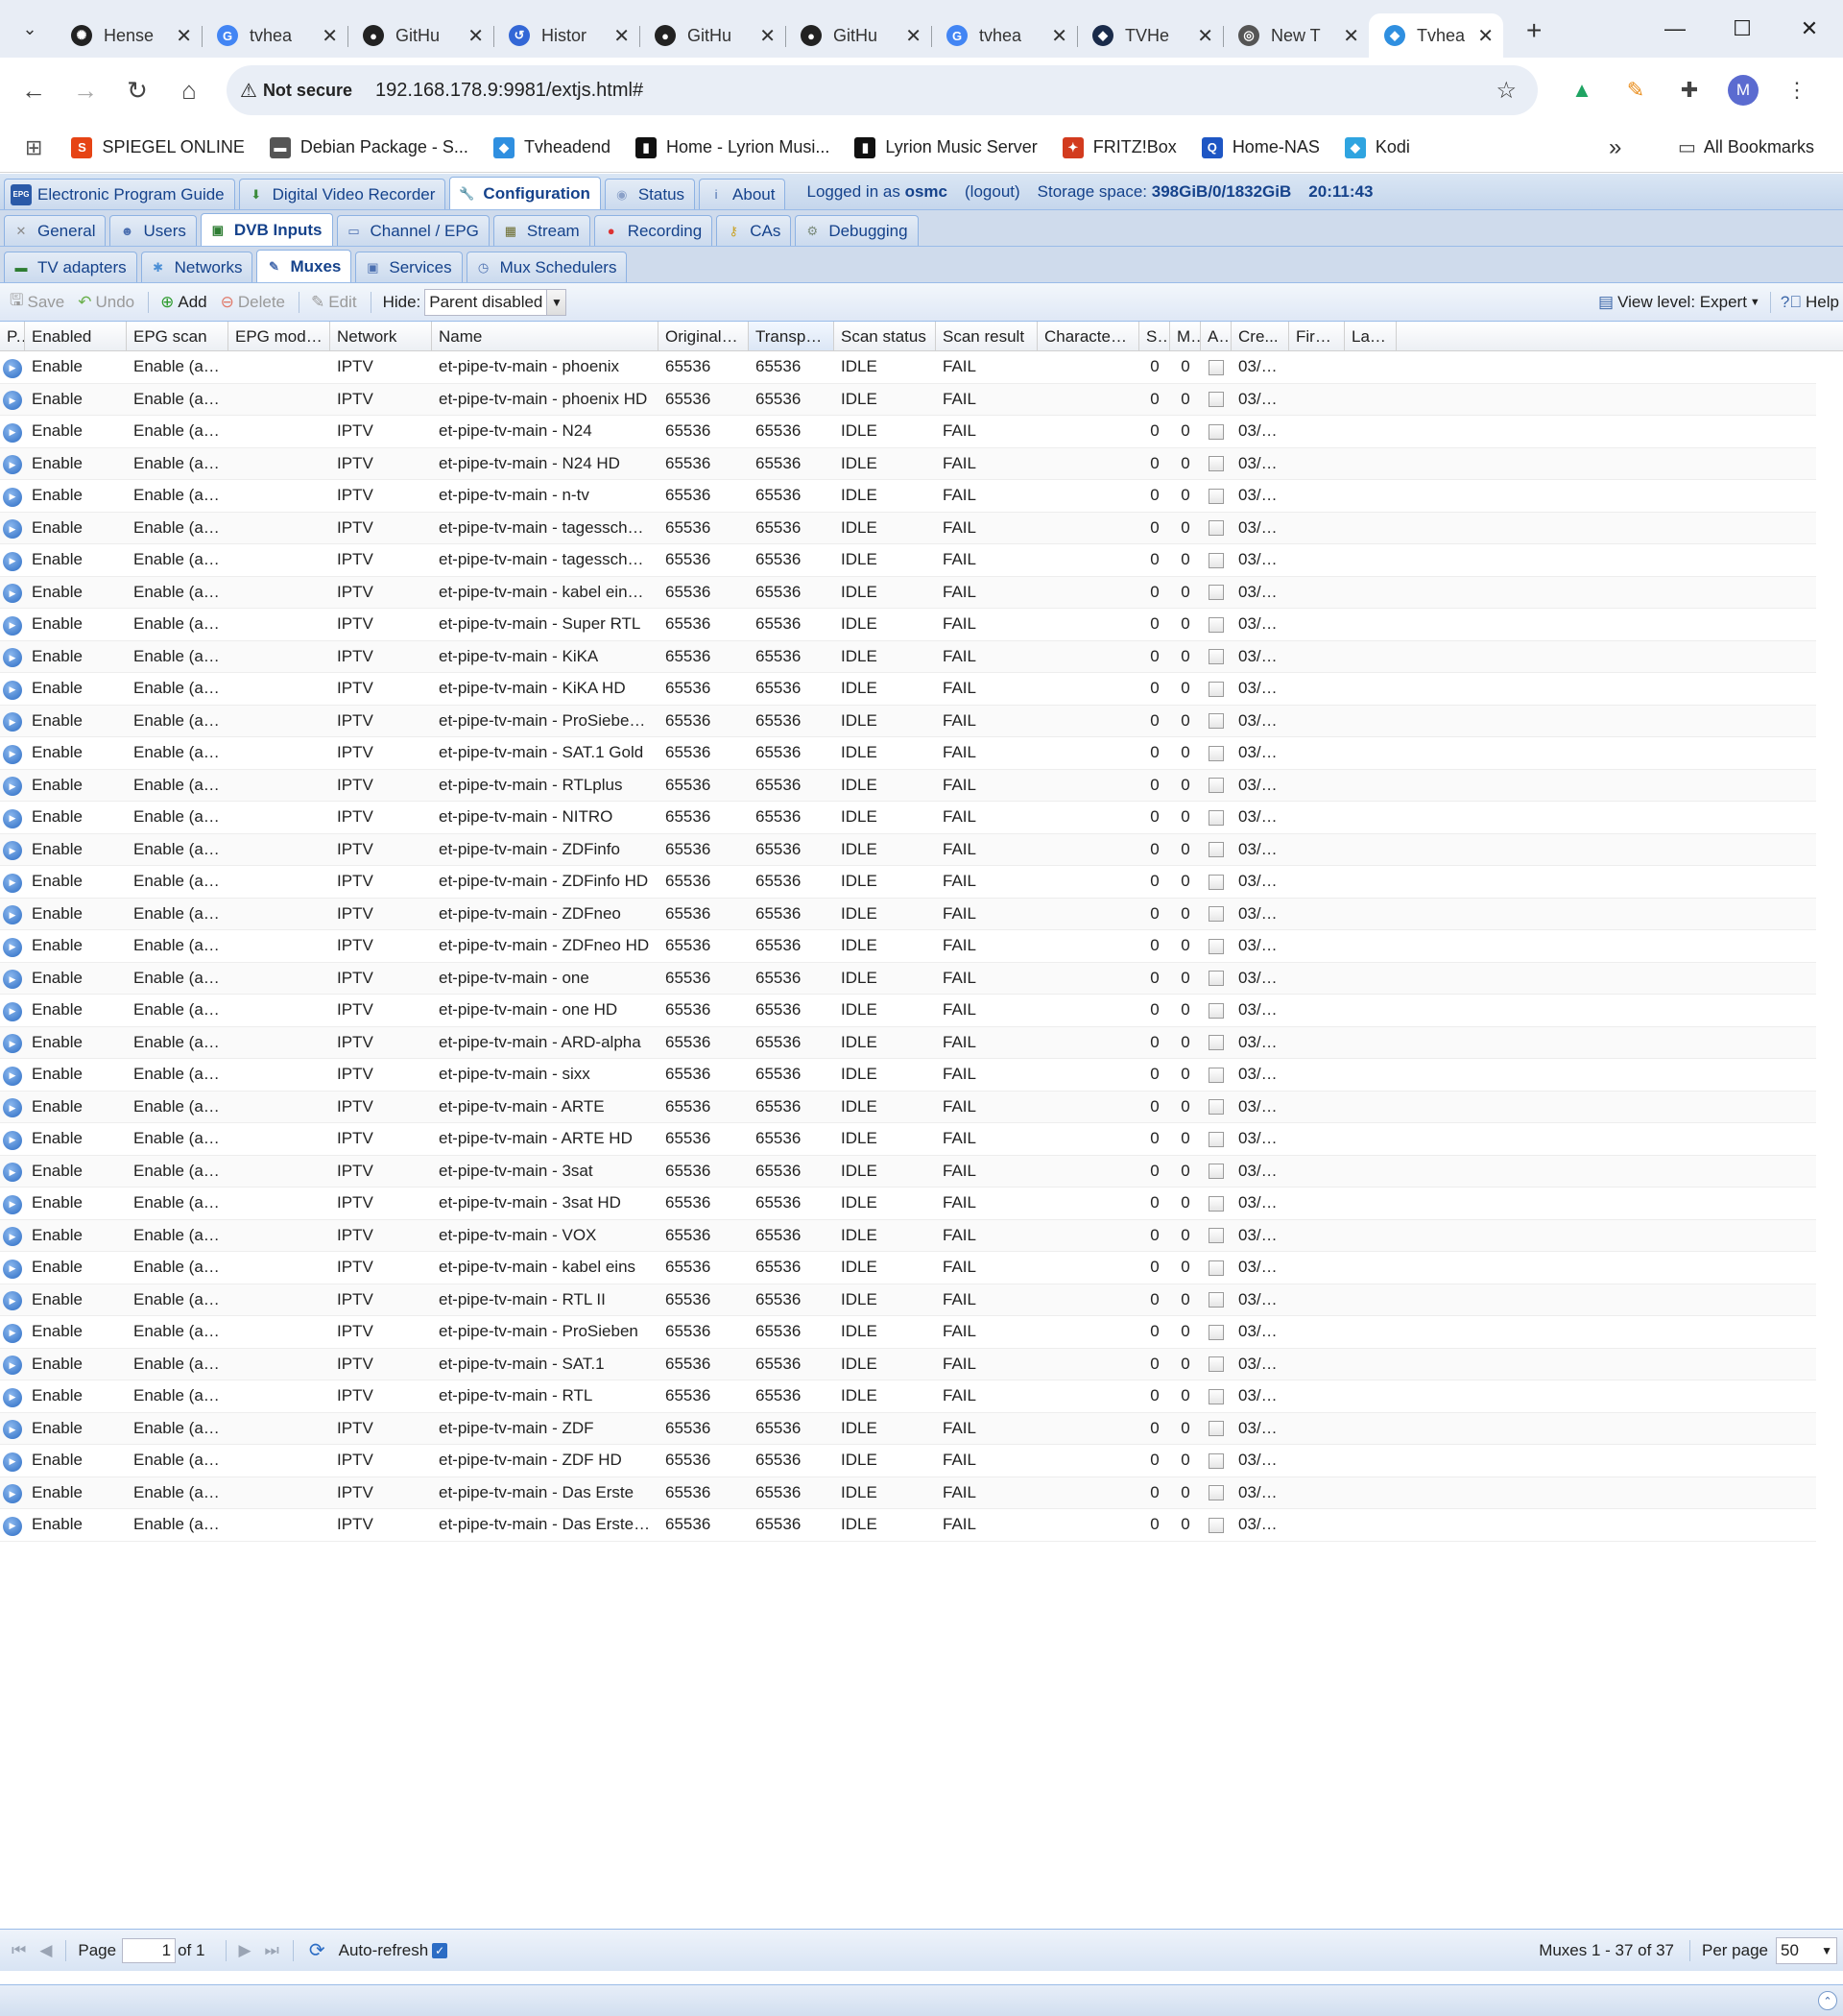 The height and width of the screenshot is (2016, 1843). What do you see at coordinates (30, 29) in the screenshot?
I see `tab-search-button: ⌄` at bounding box center [30, 29].